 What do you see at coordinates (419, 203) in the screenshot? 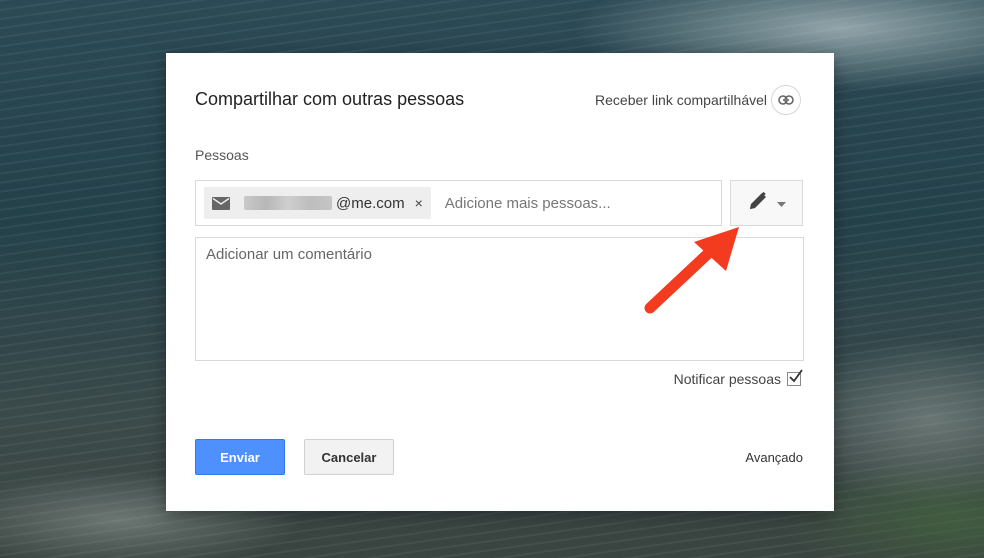
I see `remove-chip-icon: ×` at bounding box center [419, 203].